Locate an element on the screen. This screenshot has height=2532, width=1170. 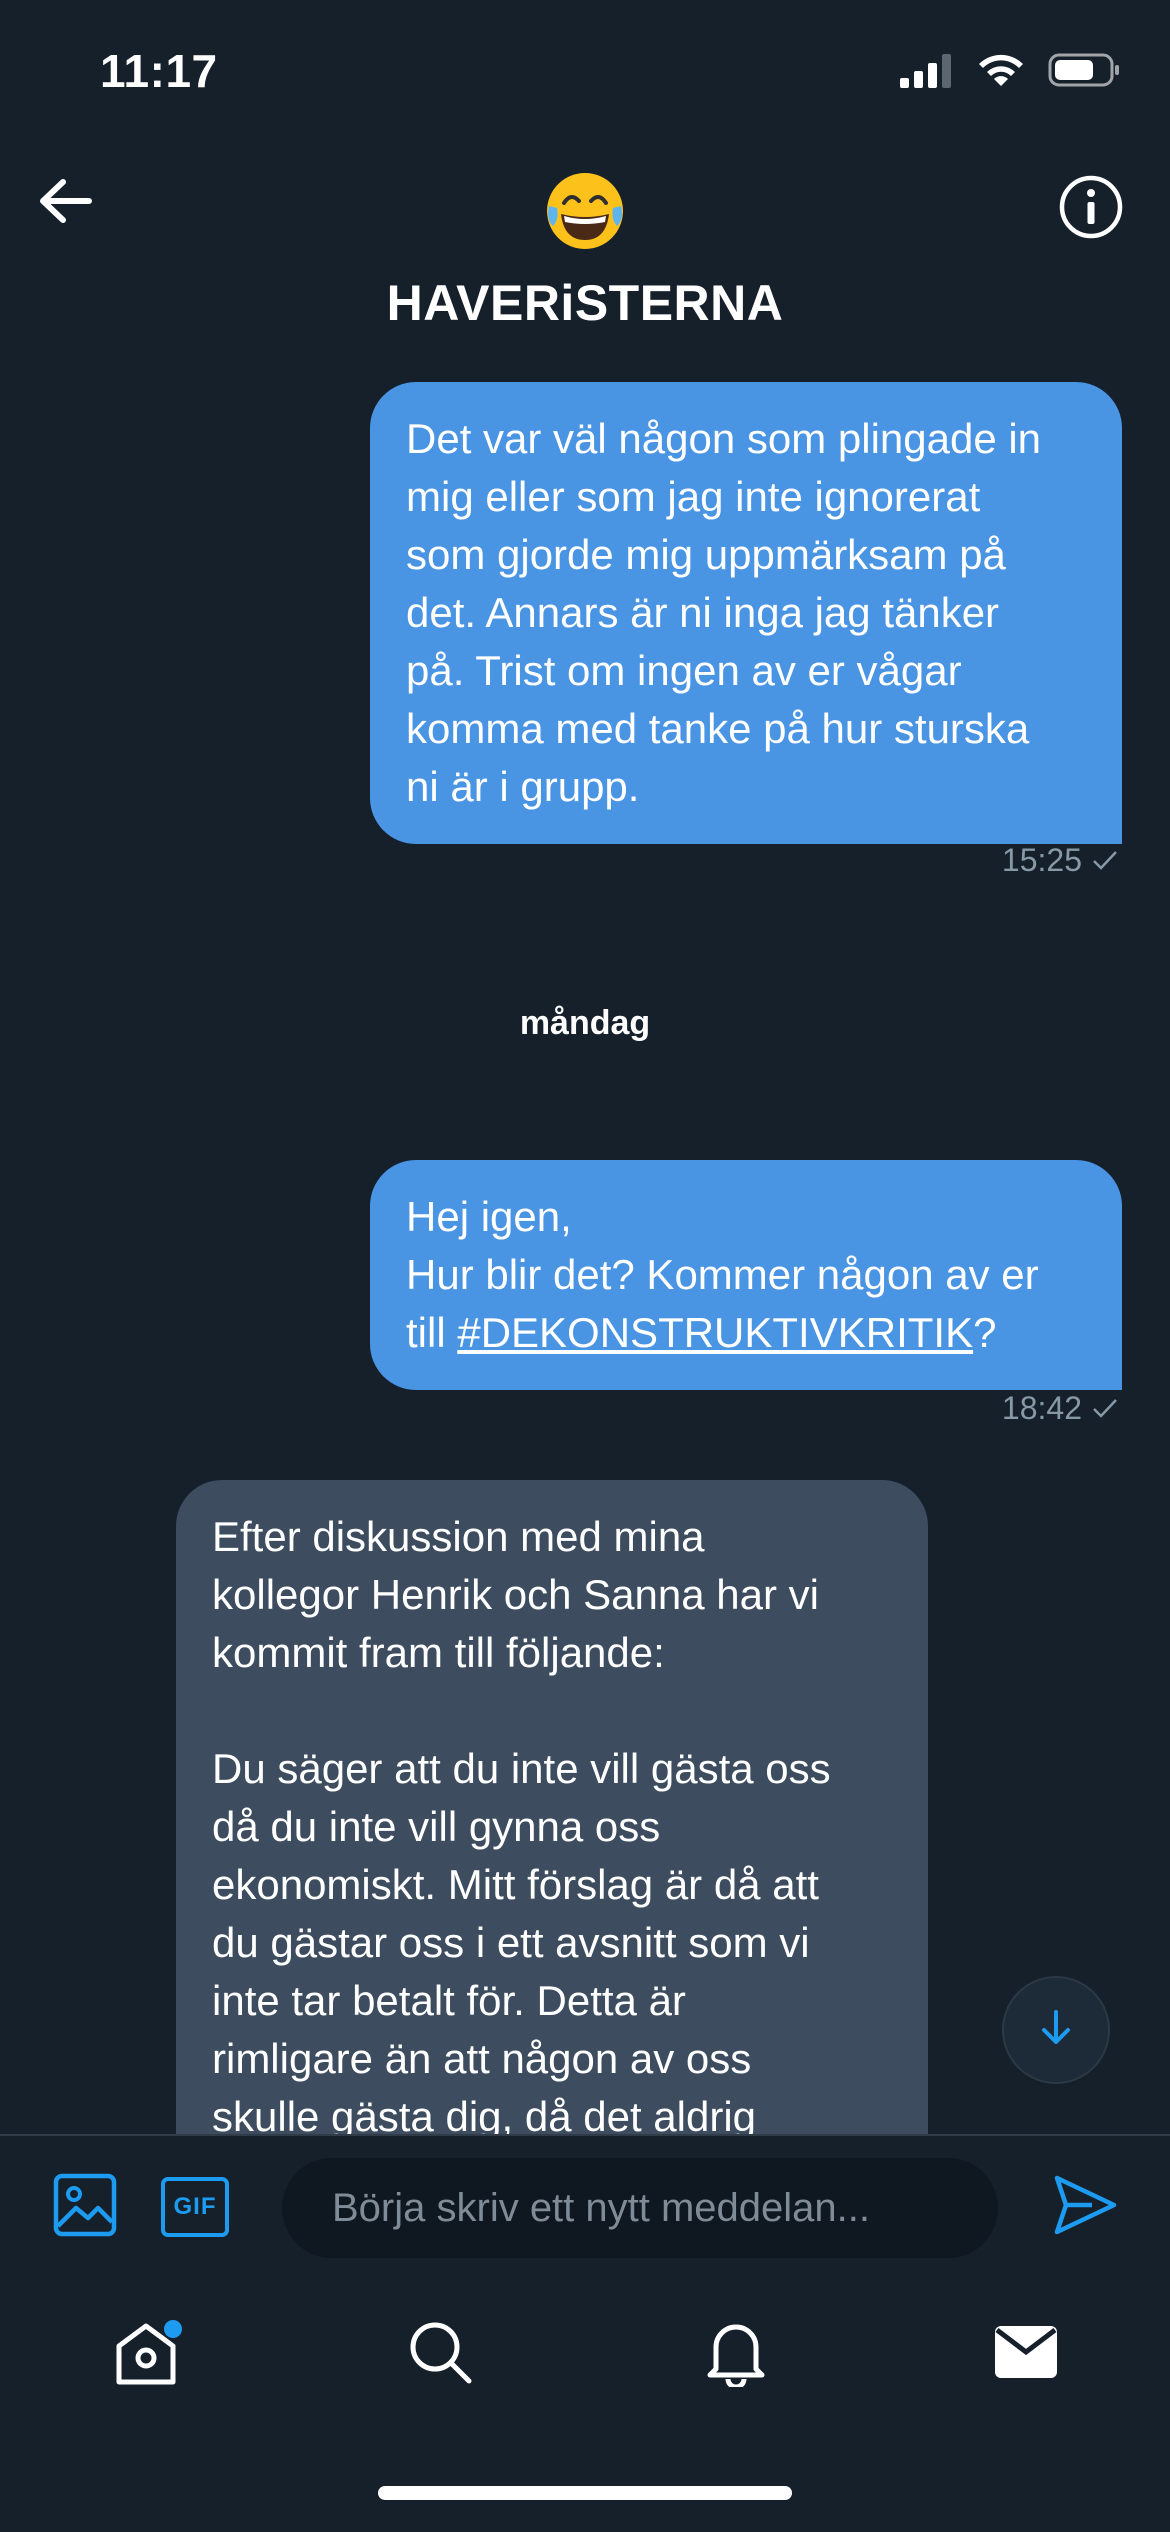
tab-home is located at coordinates (146, 2354).